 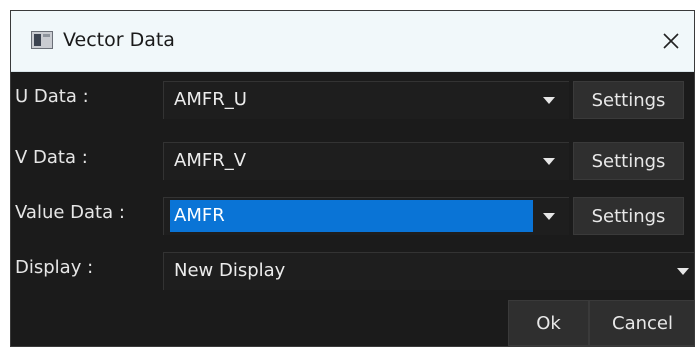 I want to click on ok-button: Ok, so click(x=548, y=323).